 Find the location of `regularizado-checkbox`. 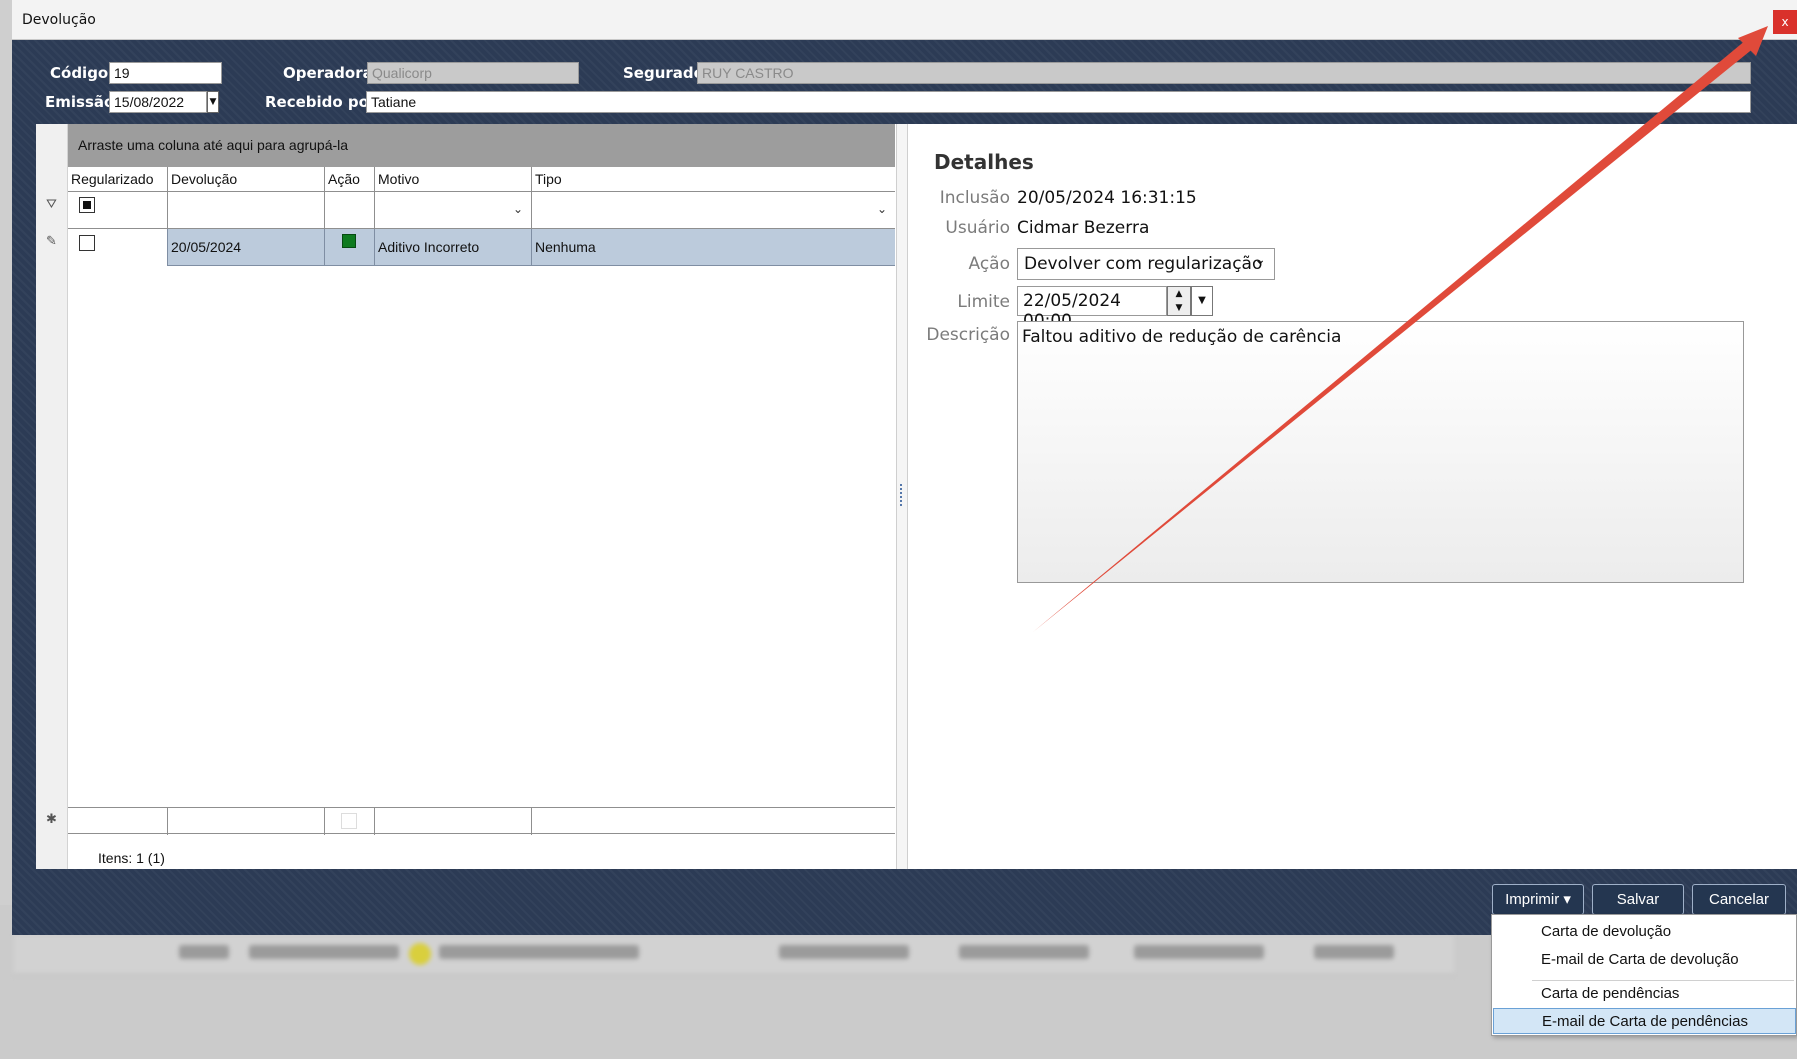

regularizado-checkbox is located at coordinates (87, 243).